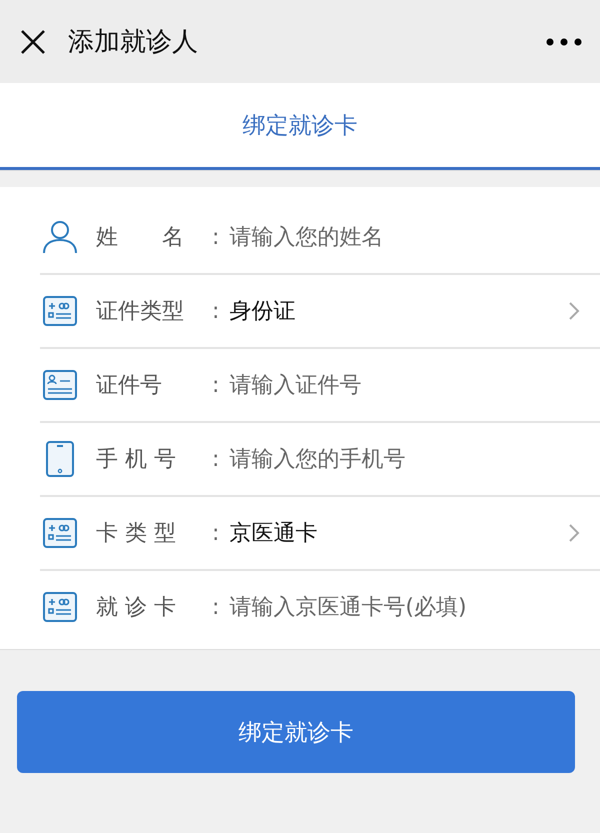 The image size is (600, 833). I want to click on field-label: 手 机 号, so click(136, 460).